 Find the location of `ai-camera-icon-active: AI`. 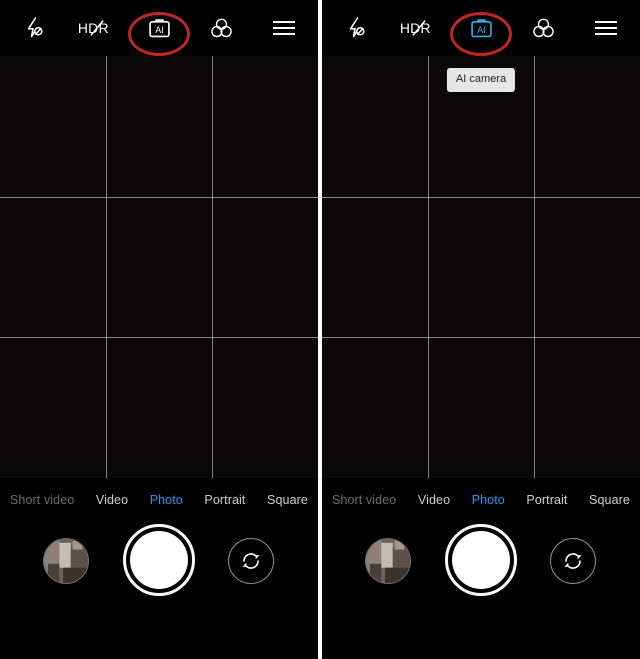

ai-camera-icon-active: AI is located at coordinates (481, 27).